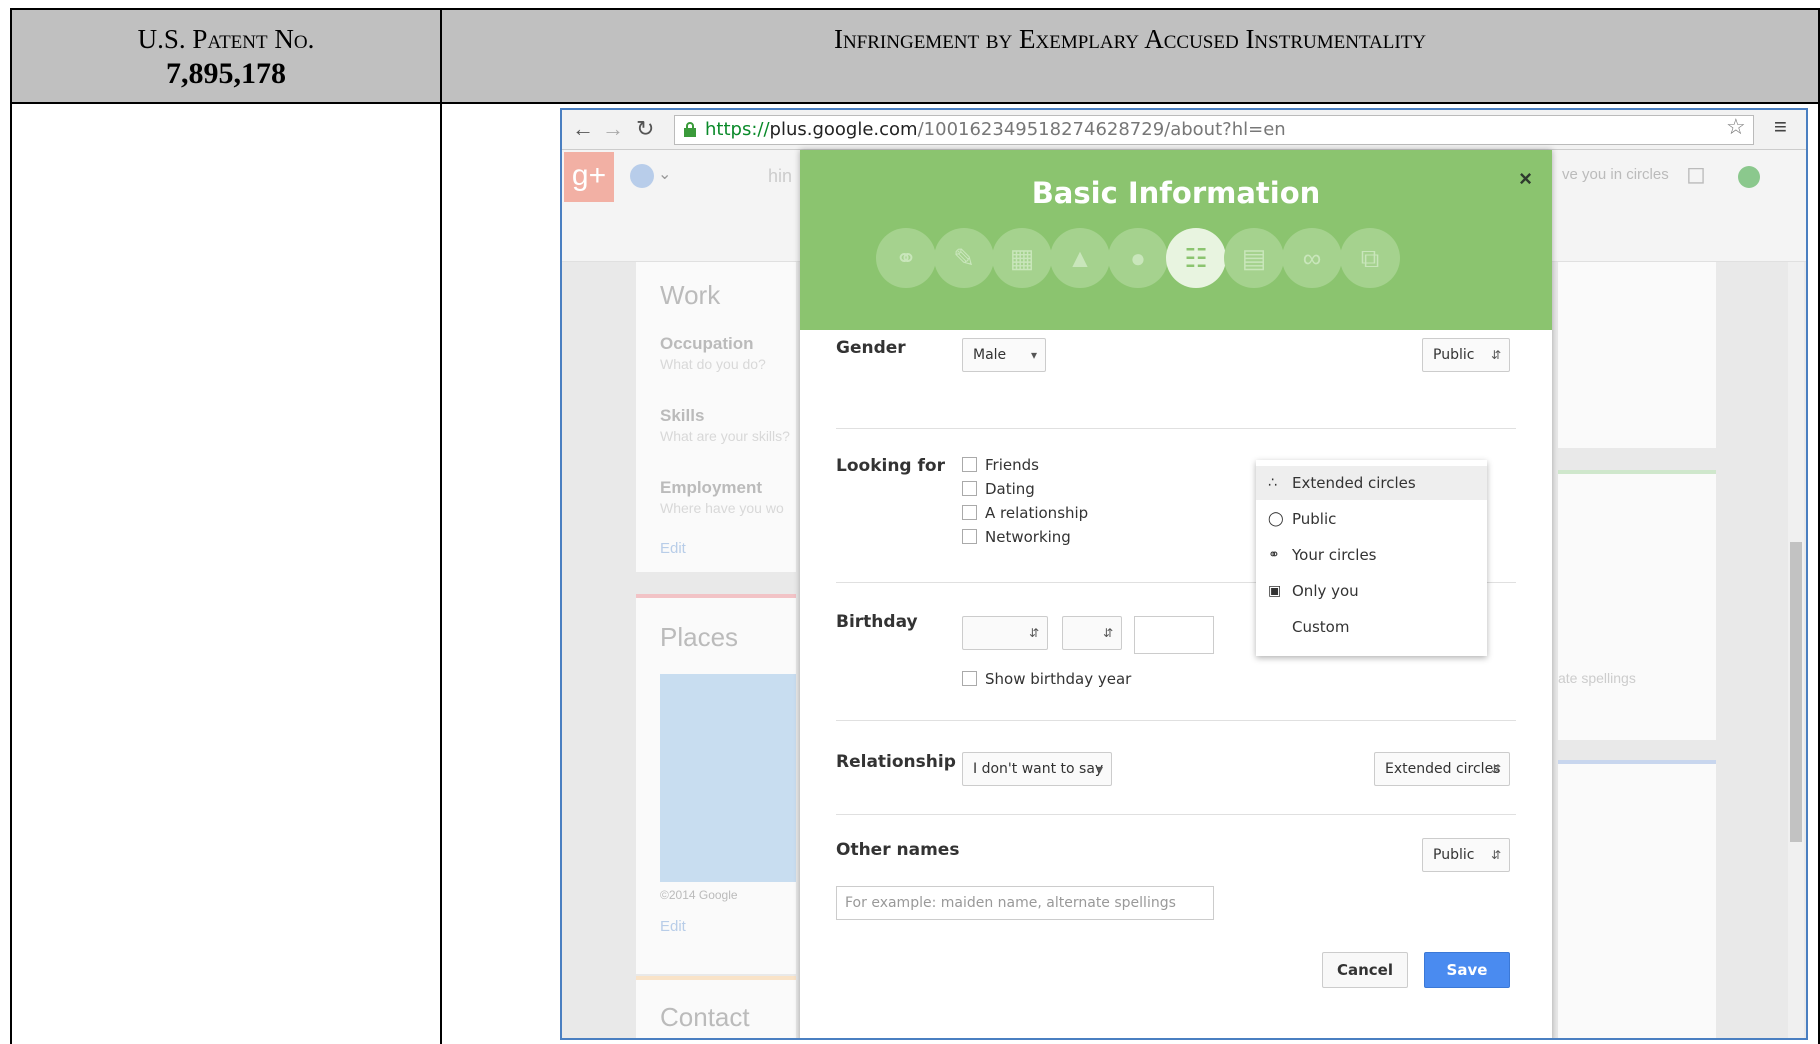 This screenshot has height=1044, width=1820. What do you see at coordinates (642, 176) in the screenshot?
I see `avatar` at bounding box center [642, 176].